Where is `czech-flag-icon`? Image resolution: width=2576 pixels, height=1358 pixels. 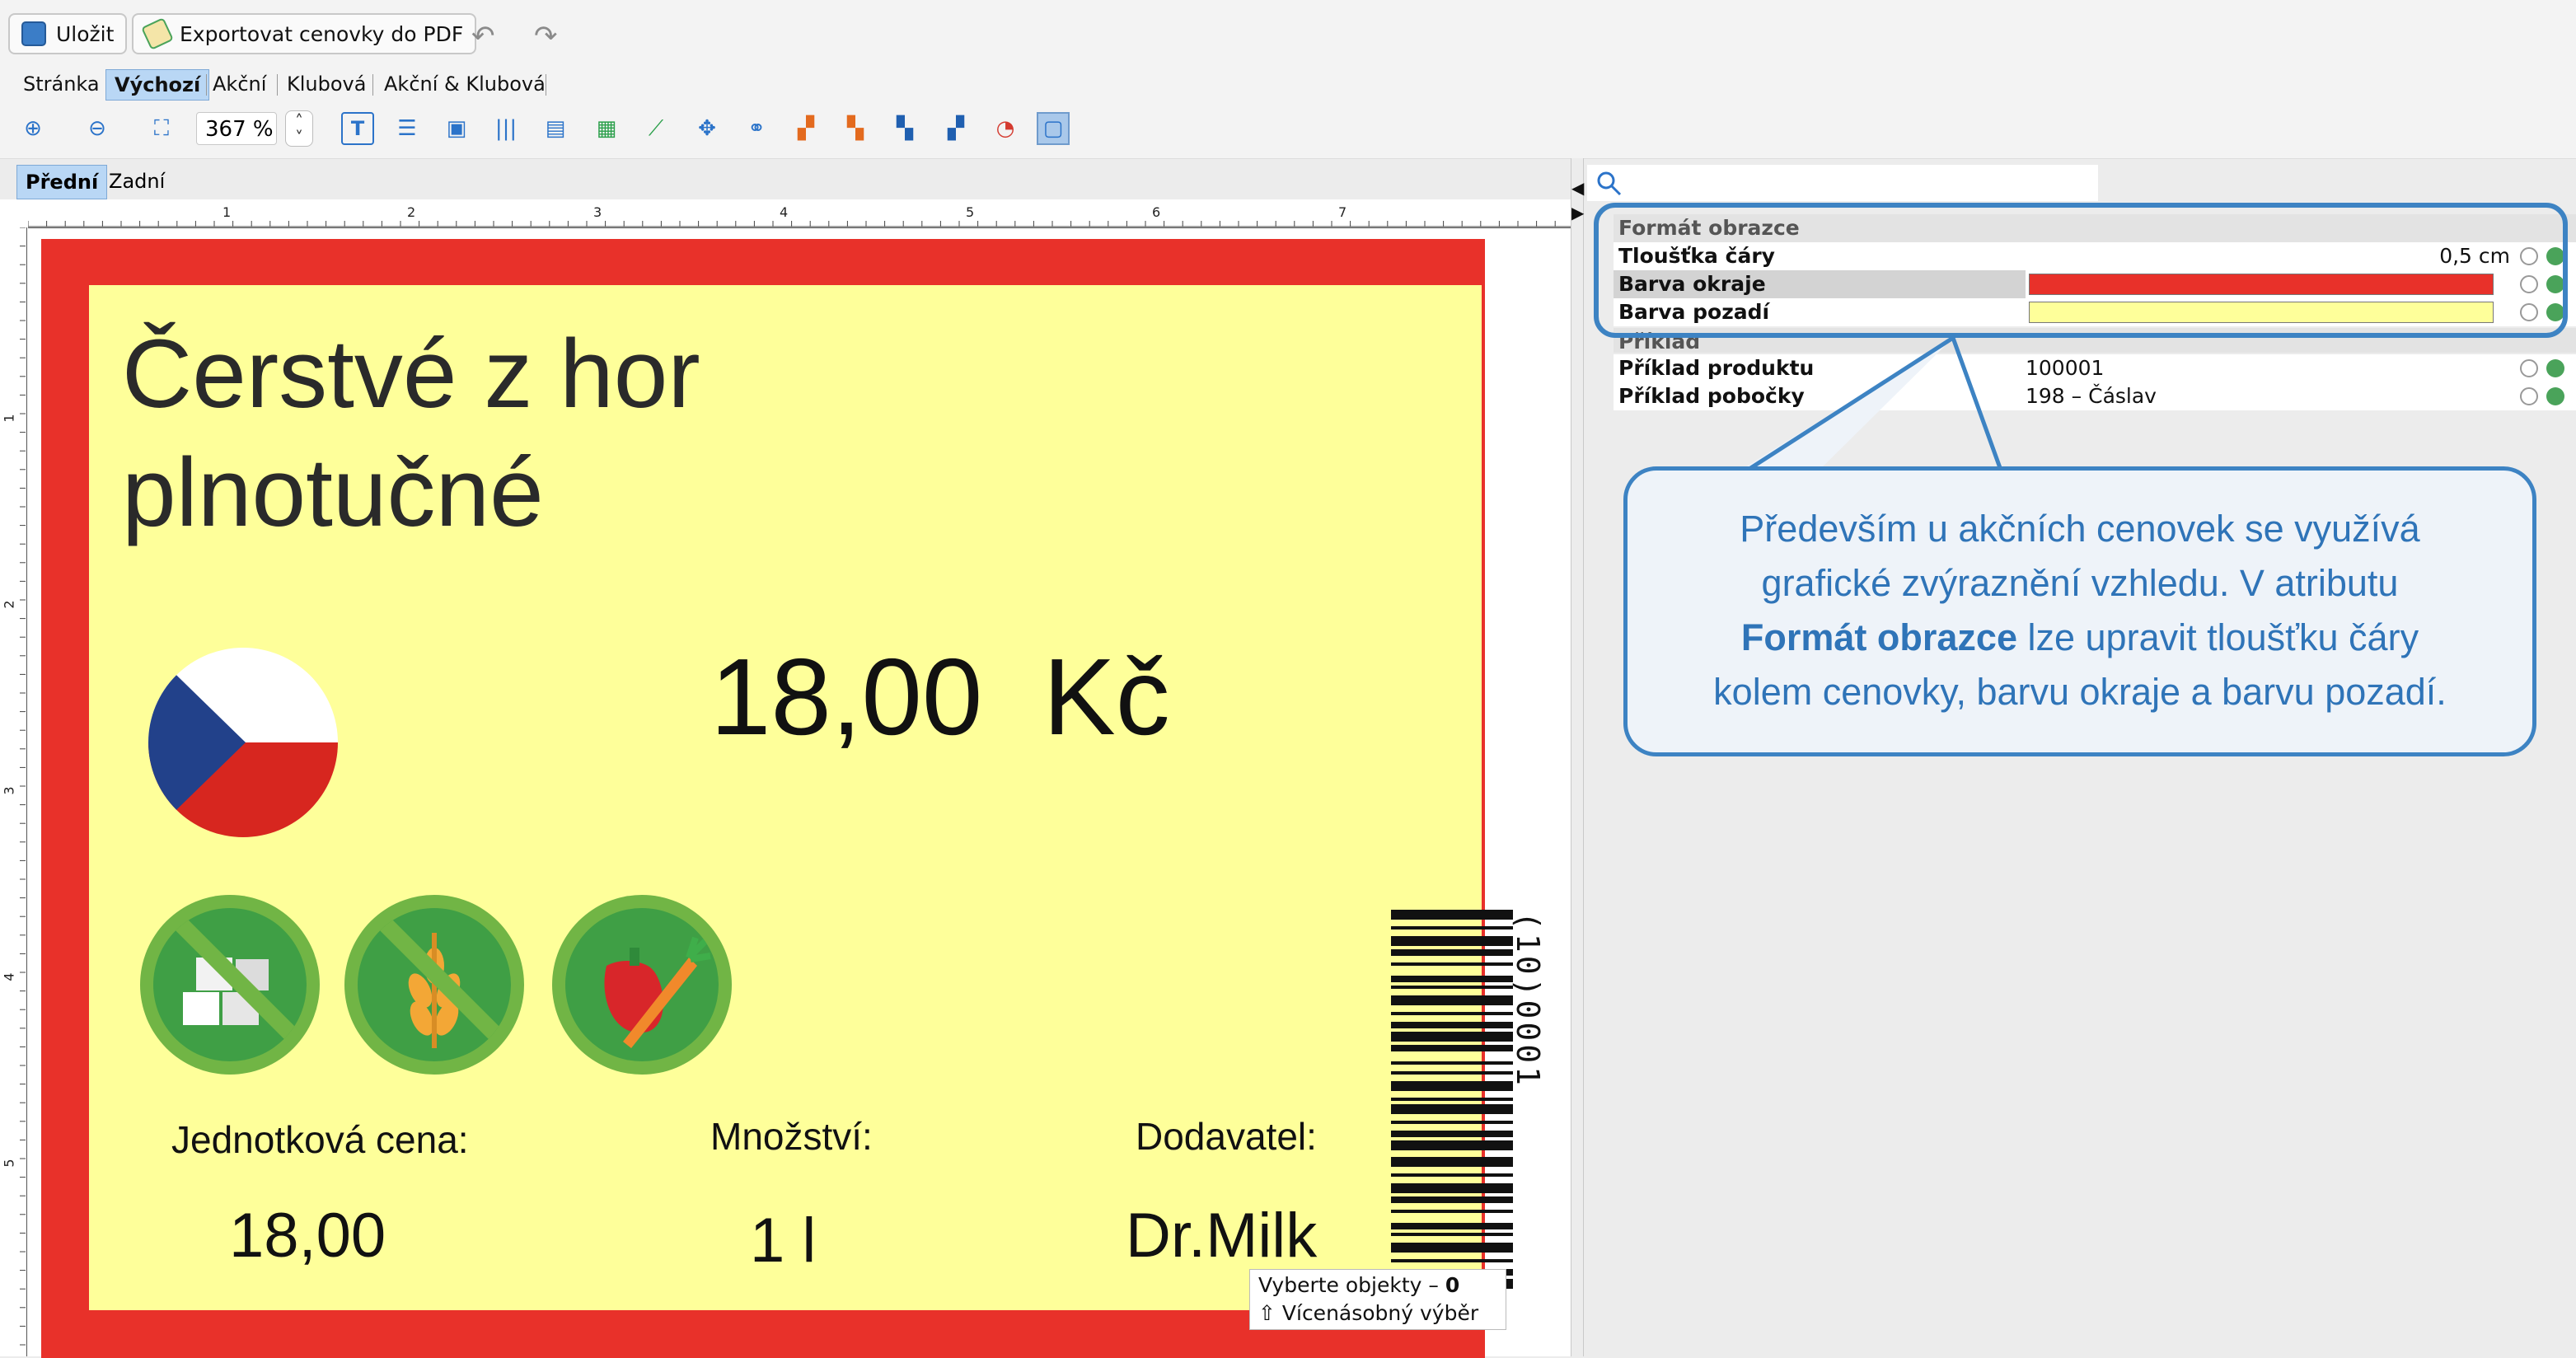
czech-flag-icon is located at coordinates (243, 742).